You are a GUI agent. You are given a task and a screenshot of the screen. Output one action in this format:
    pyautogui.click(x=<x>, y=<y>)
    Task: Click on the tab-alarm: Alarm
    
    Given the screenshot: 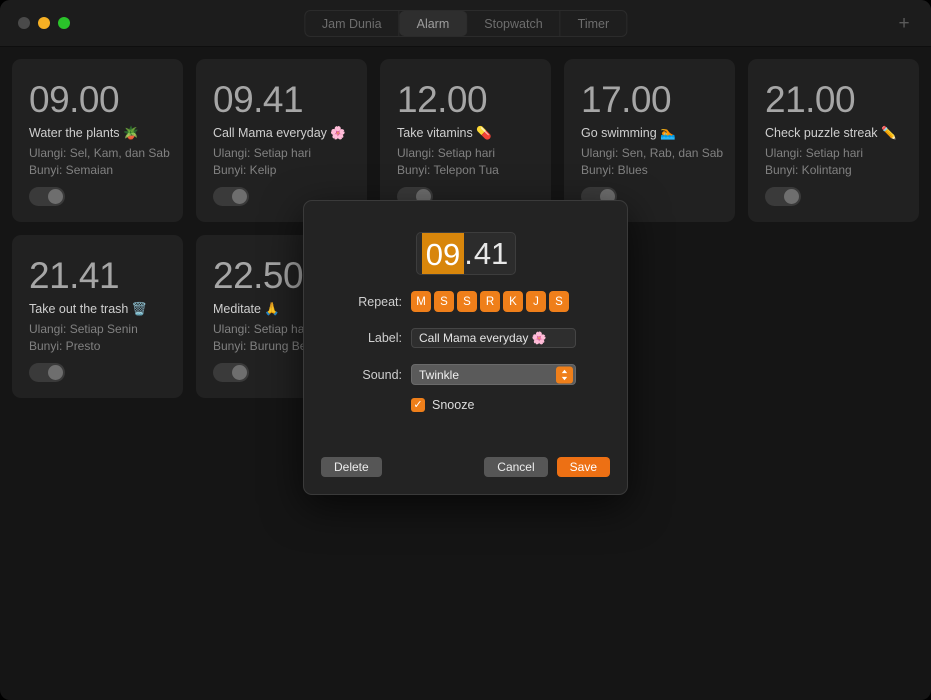 What is the action you would take?
    pyautogui.click(x=433, y=23)
    